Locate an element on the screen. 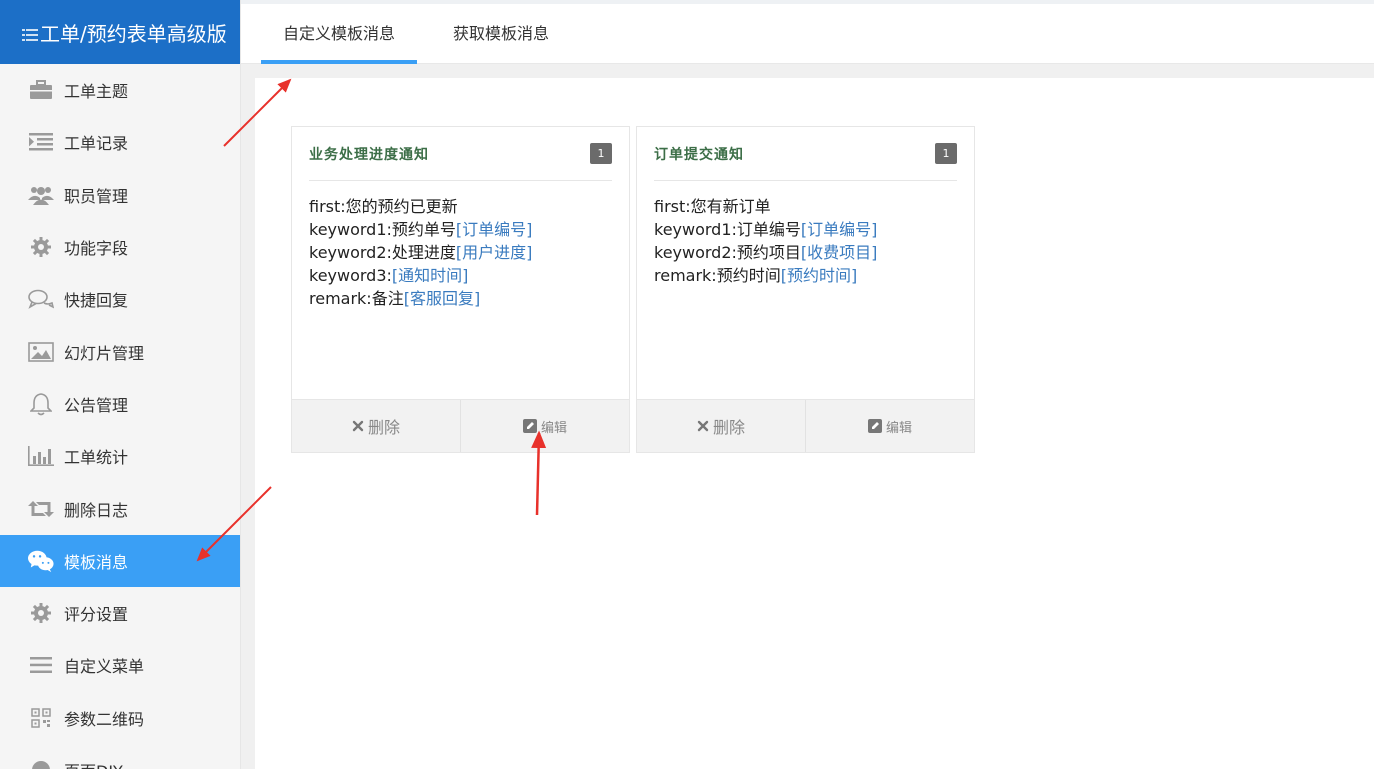 The image size is (1374, 769). tab-fetch-template: 获取模板消息 is located at coordinates (501, 42).